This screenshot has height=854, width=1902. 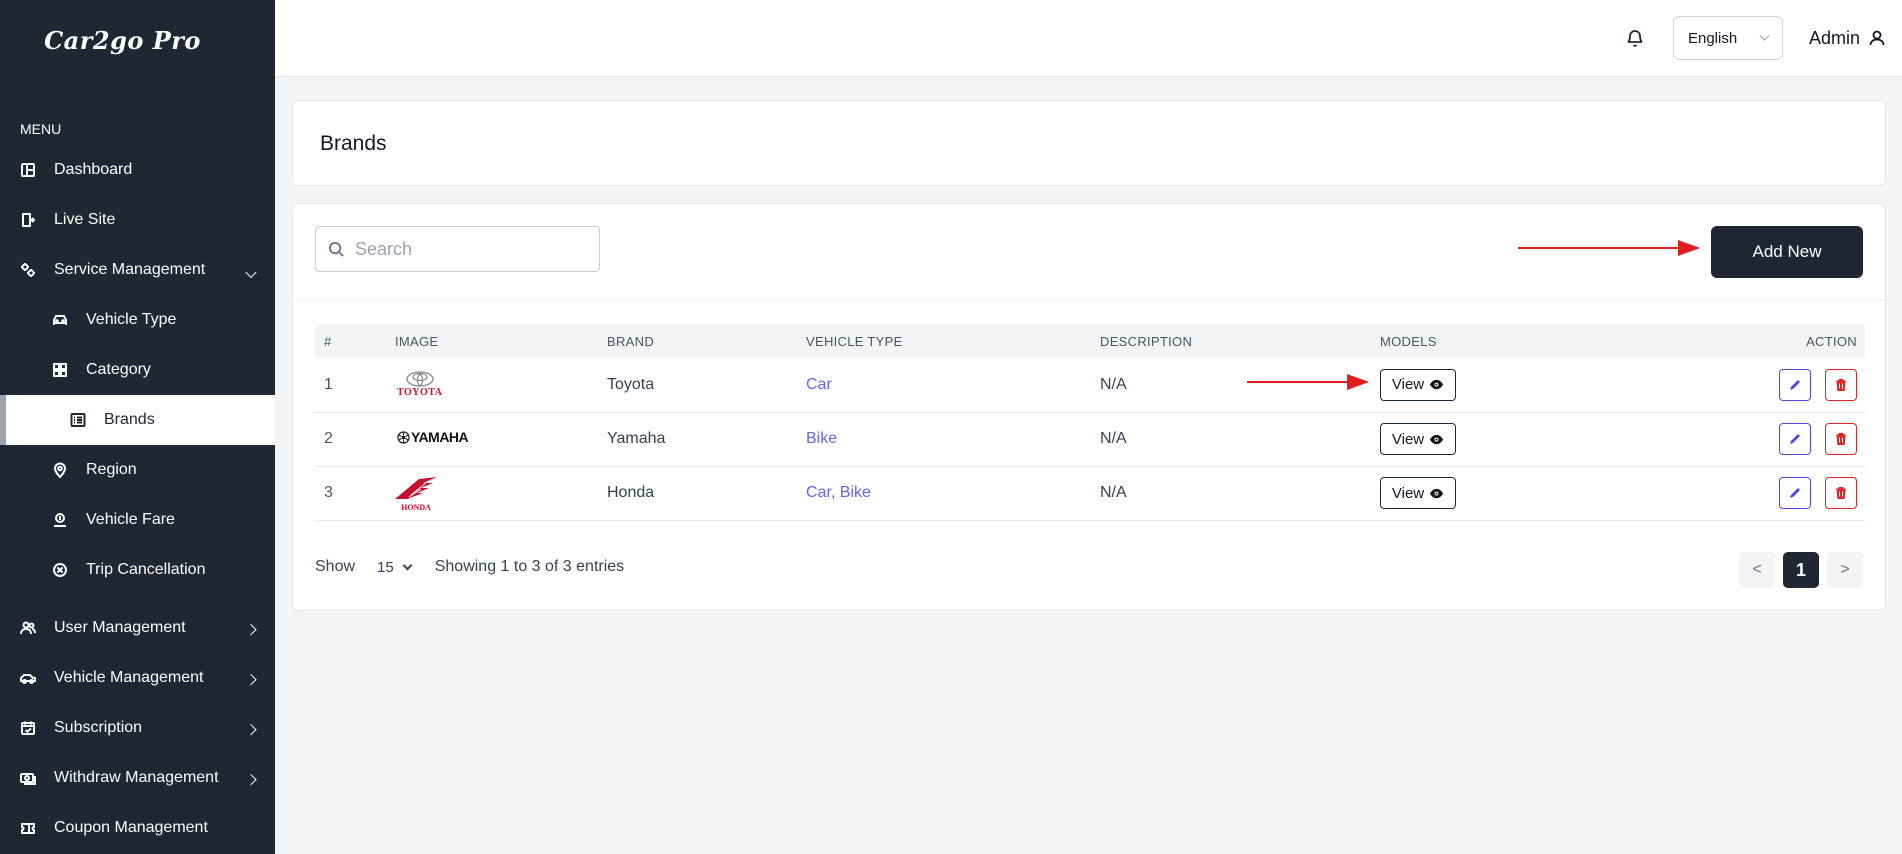 I want to click on dashboard-icon, so click(x=28, y=170).